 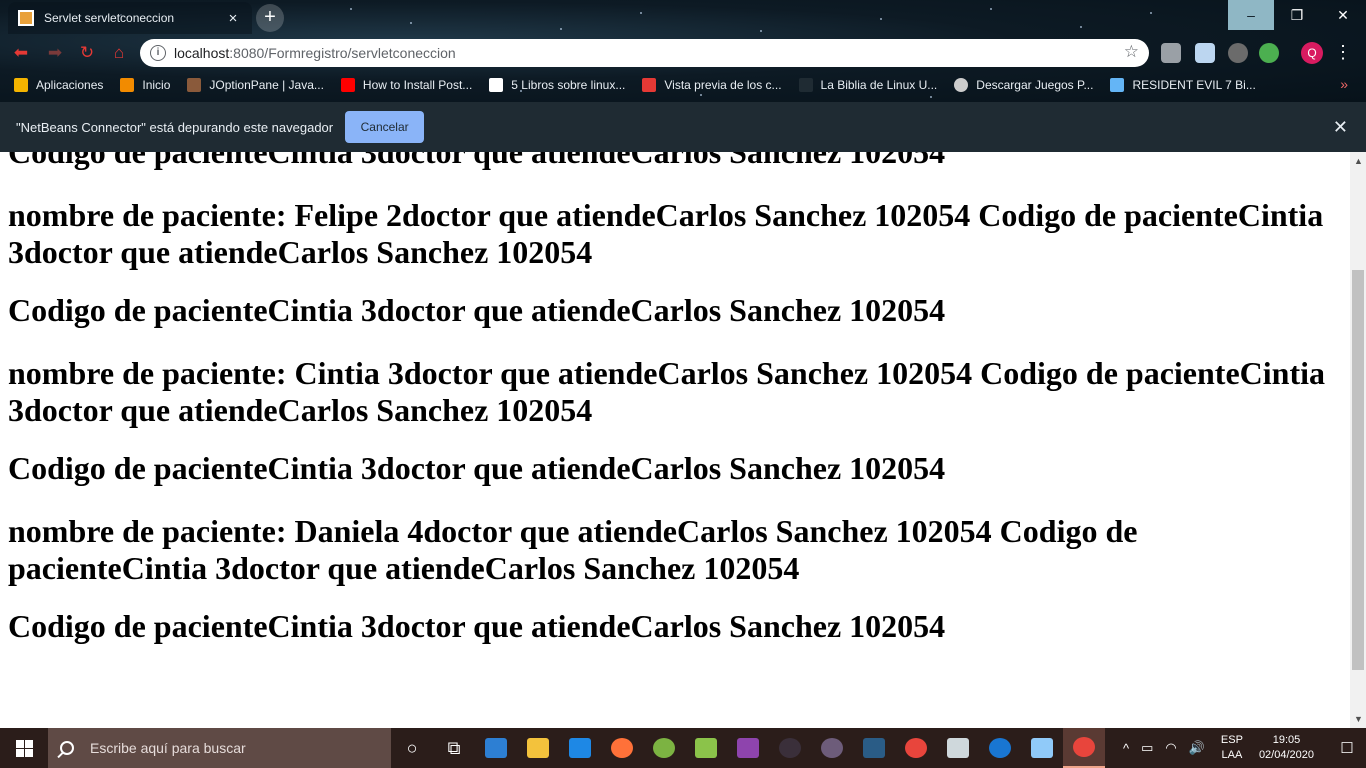 I want to click on chrome-icon, so click(x=916, y=748).